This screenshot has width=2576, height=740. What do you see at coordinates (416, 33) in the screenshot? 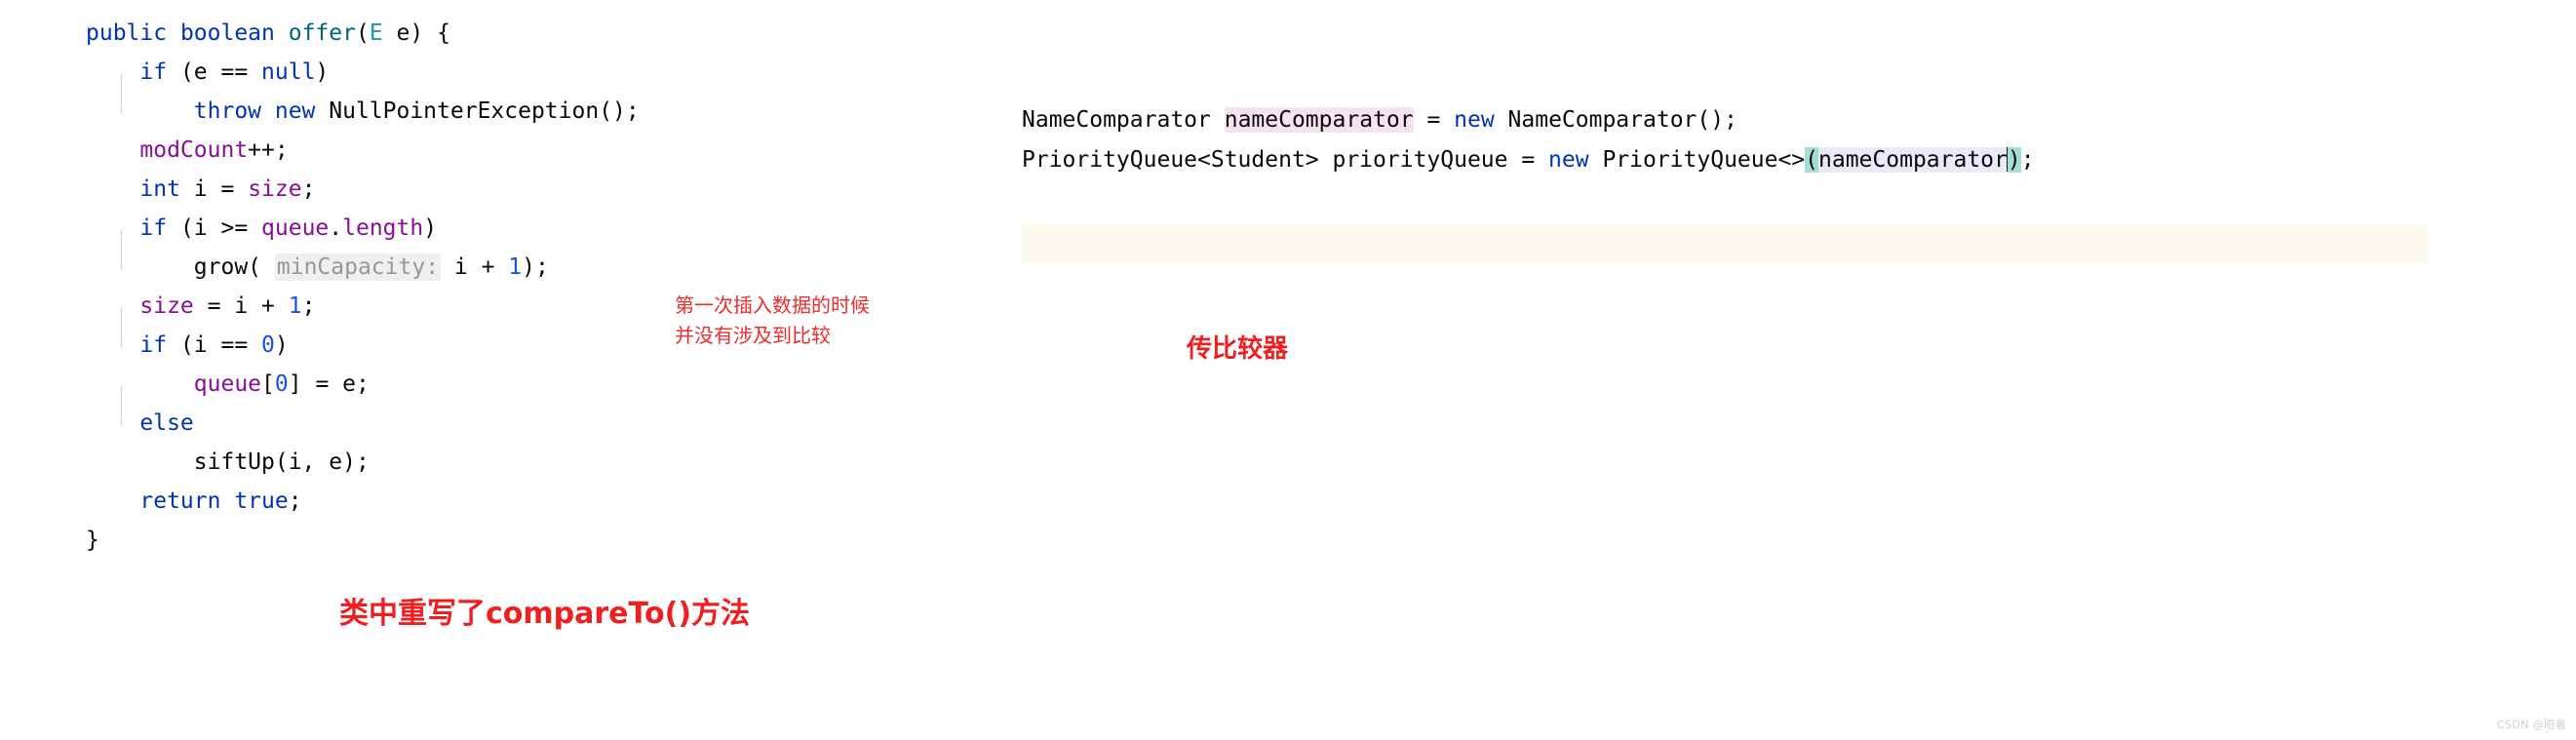
I see `code-token: e) {` at bounding box center [416, 33].